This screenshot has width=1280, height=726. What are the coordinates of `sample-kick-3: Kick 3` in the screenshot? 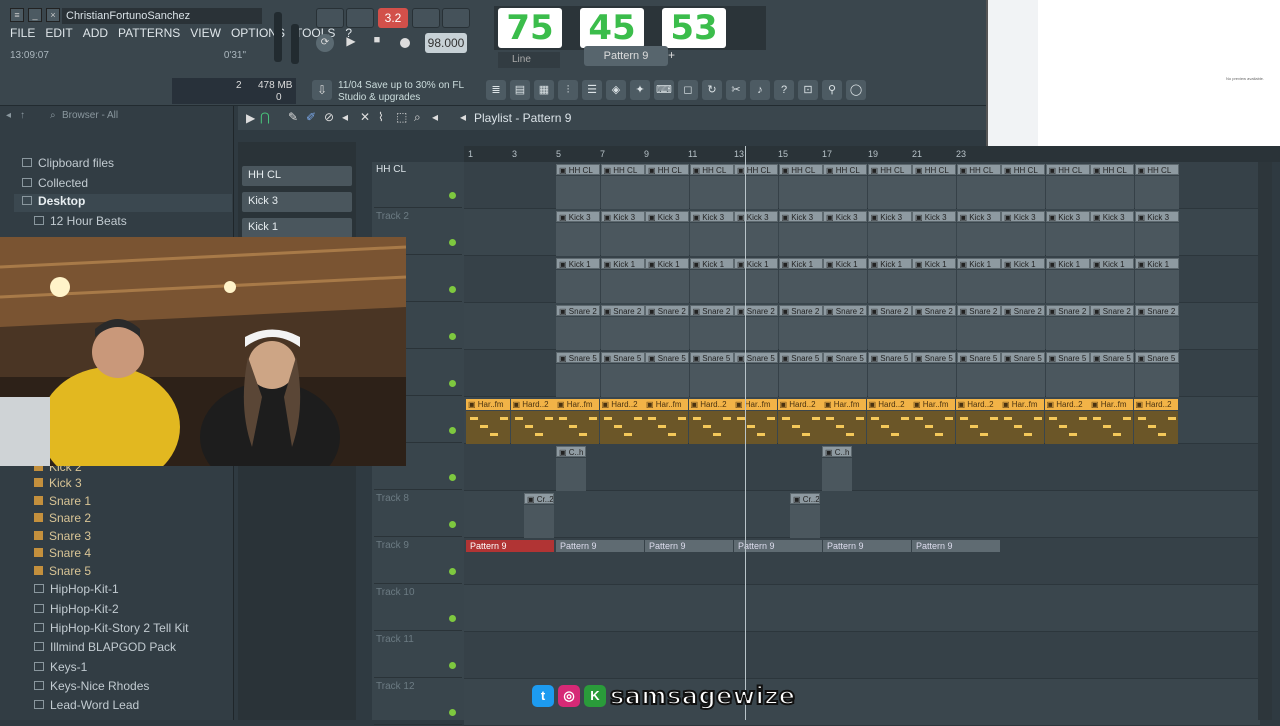 It's located at (58, 483).